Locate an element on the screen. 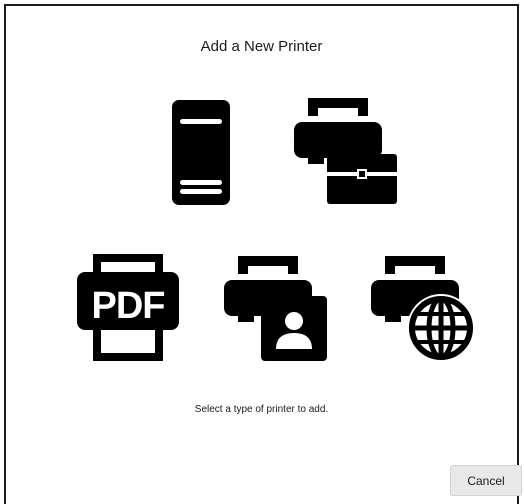 The width and height of the screenshot is (524, 504). business-printer-option is located at coordinates (346, 151).